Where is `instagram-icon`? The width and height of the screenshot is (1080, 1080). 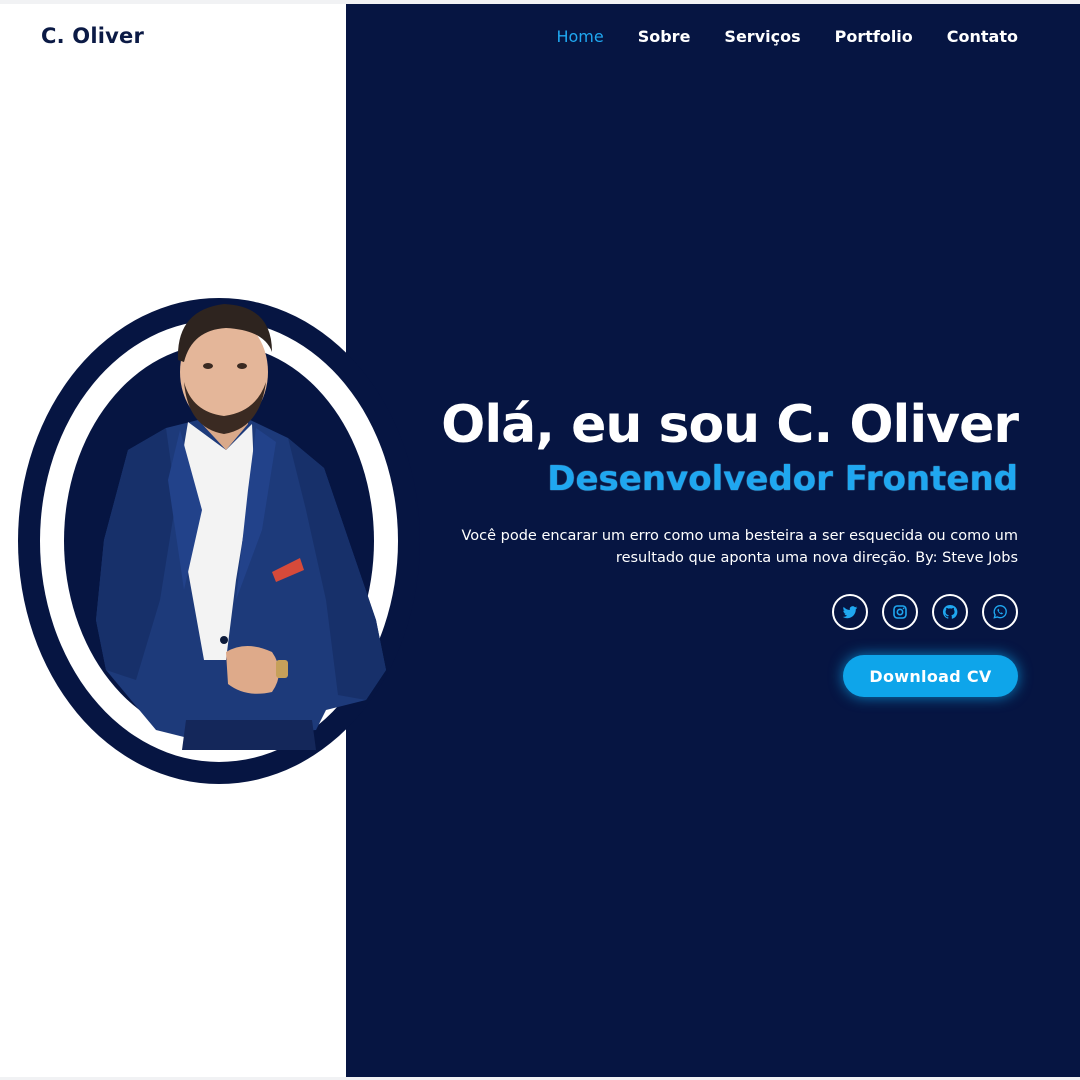
instagram-icon is located at coordinates (900, 612).